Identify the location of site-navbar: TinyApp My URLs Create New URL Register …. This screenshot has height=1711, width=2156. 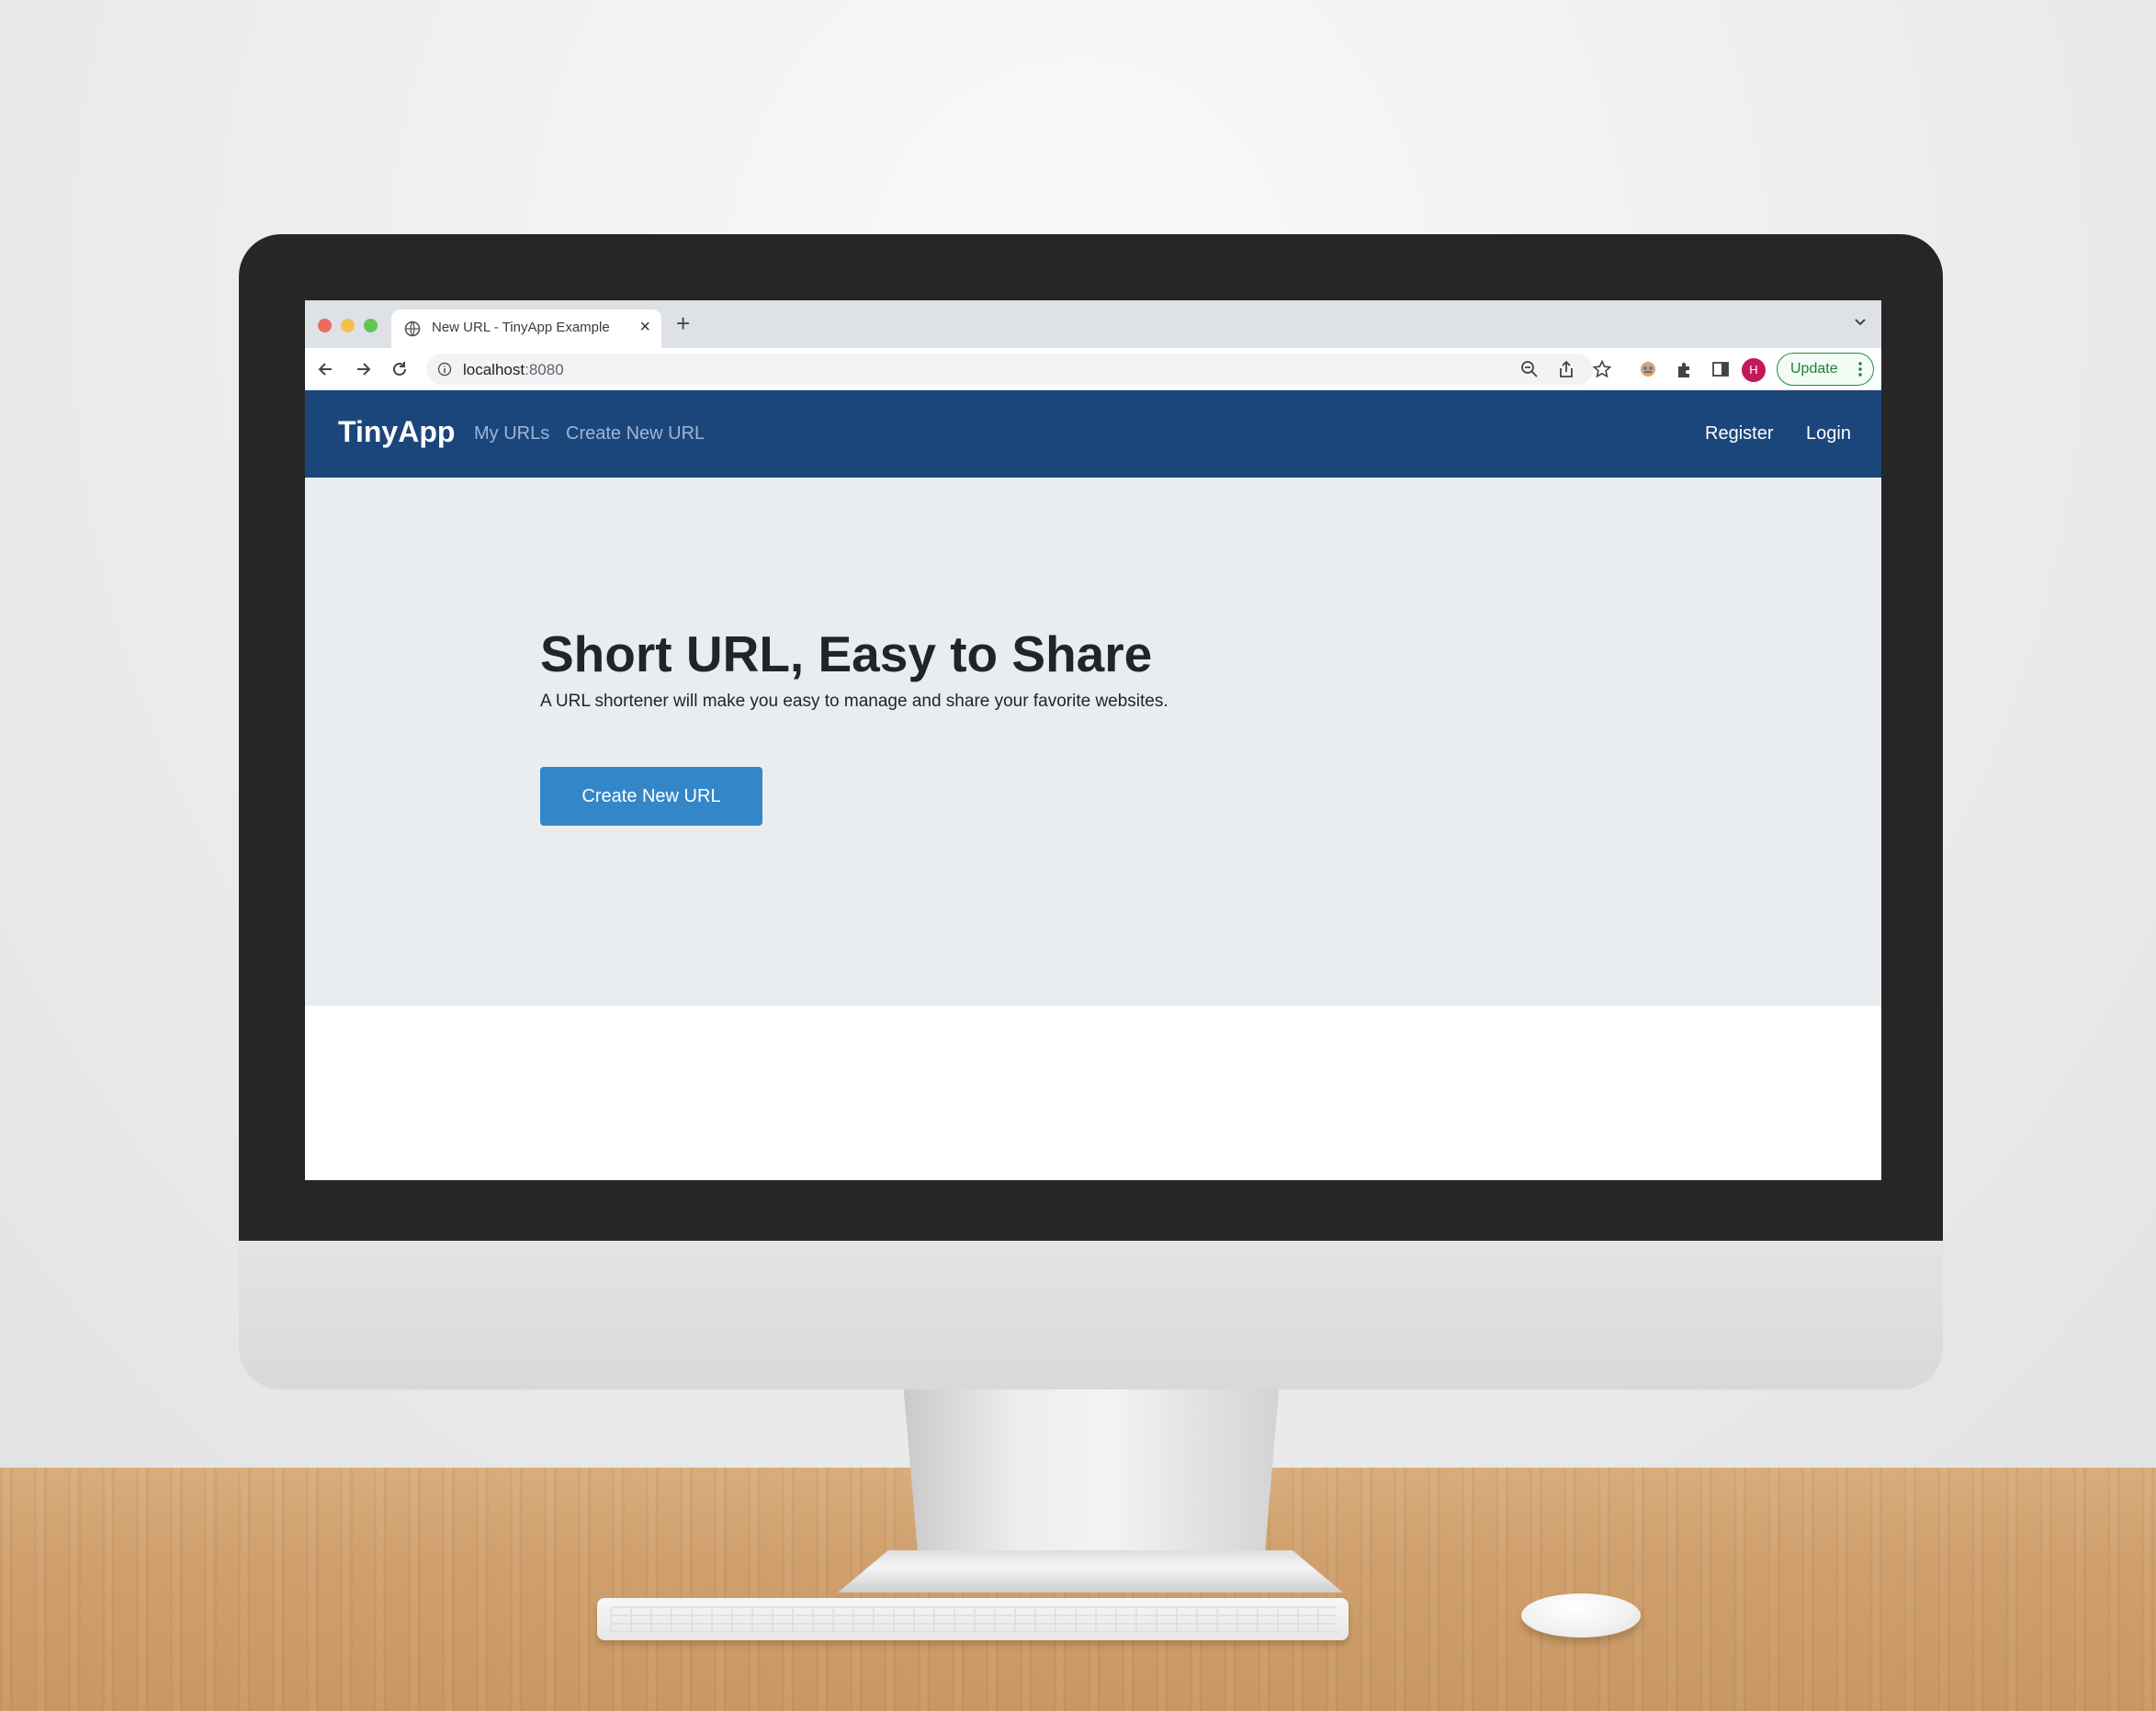
(1093, 434).